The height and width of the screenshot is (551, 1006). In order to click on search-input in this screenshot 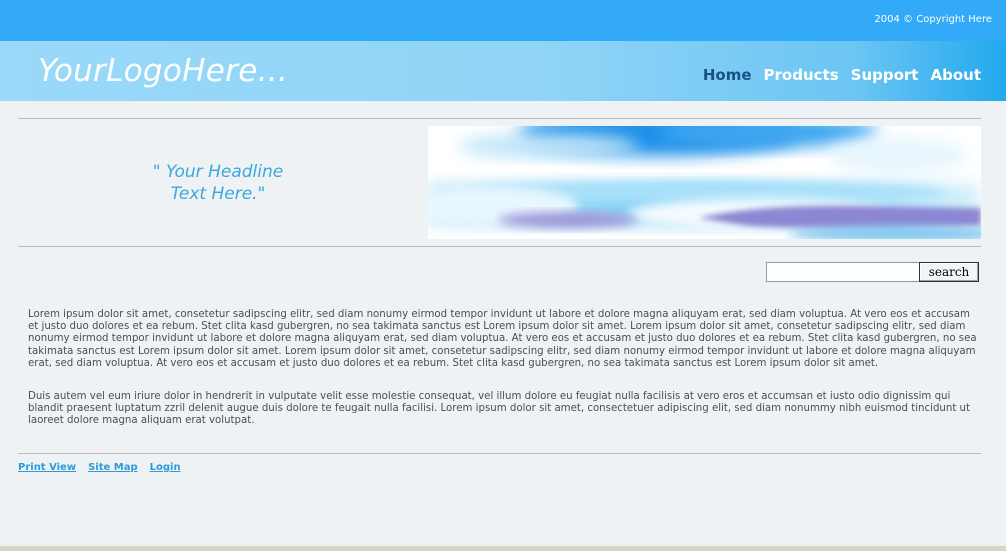, I will do `click(843, 272)`.